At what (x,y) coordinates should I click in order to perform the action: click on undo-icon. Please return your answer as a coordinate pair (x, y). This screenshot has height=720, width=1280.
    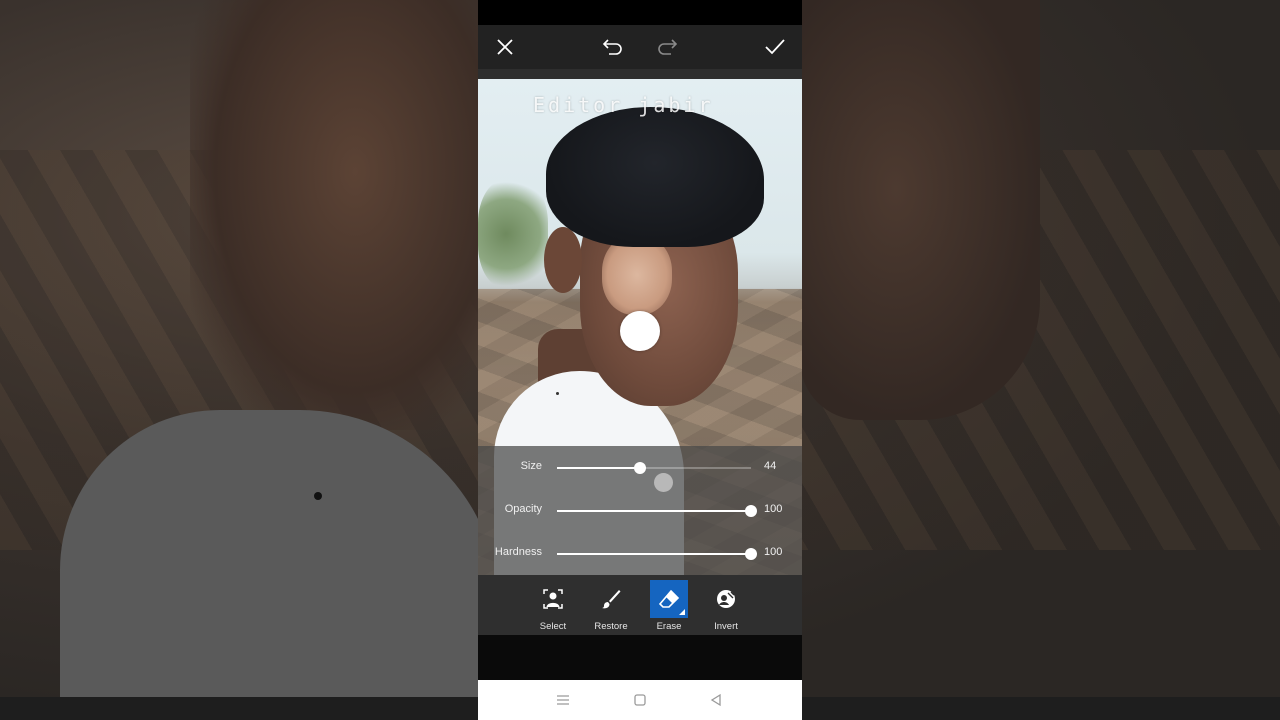
    Looking at the image, I should click on (612, 47).